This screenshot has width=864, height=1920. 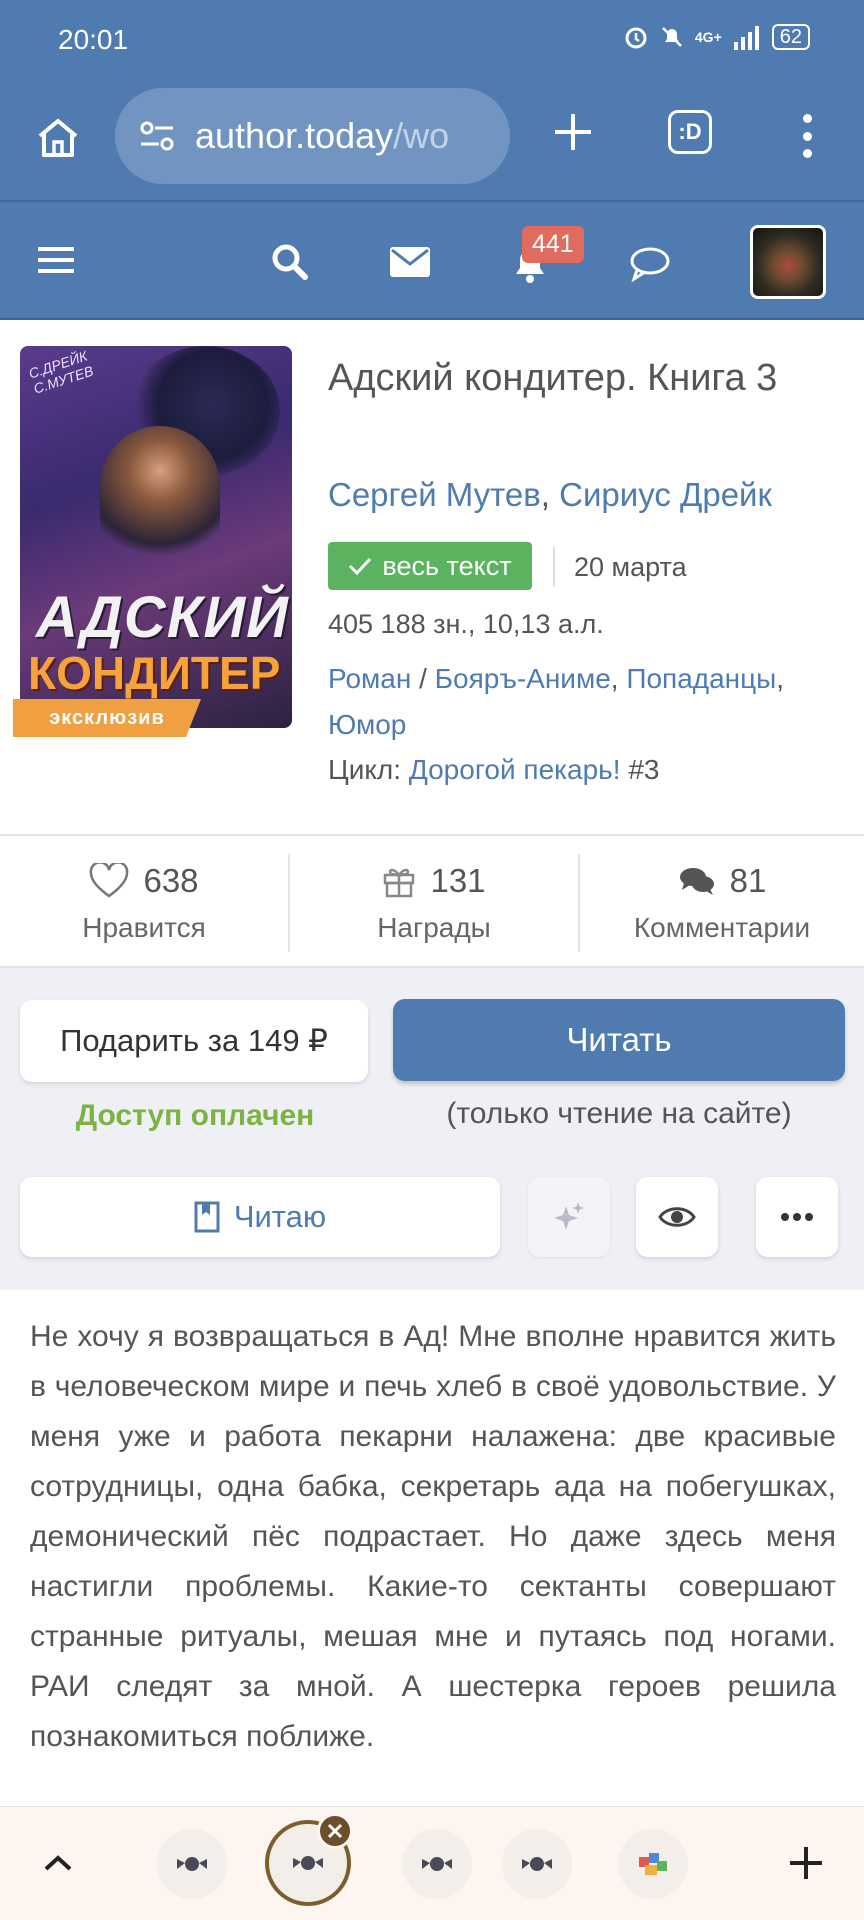 What do you see at coordinates (790, 37) in the screenshot?
I see `battery-indicator: 62` at bounding box center [790, 37].